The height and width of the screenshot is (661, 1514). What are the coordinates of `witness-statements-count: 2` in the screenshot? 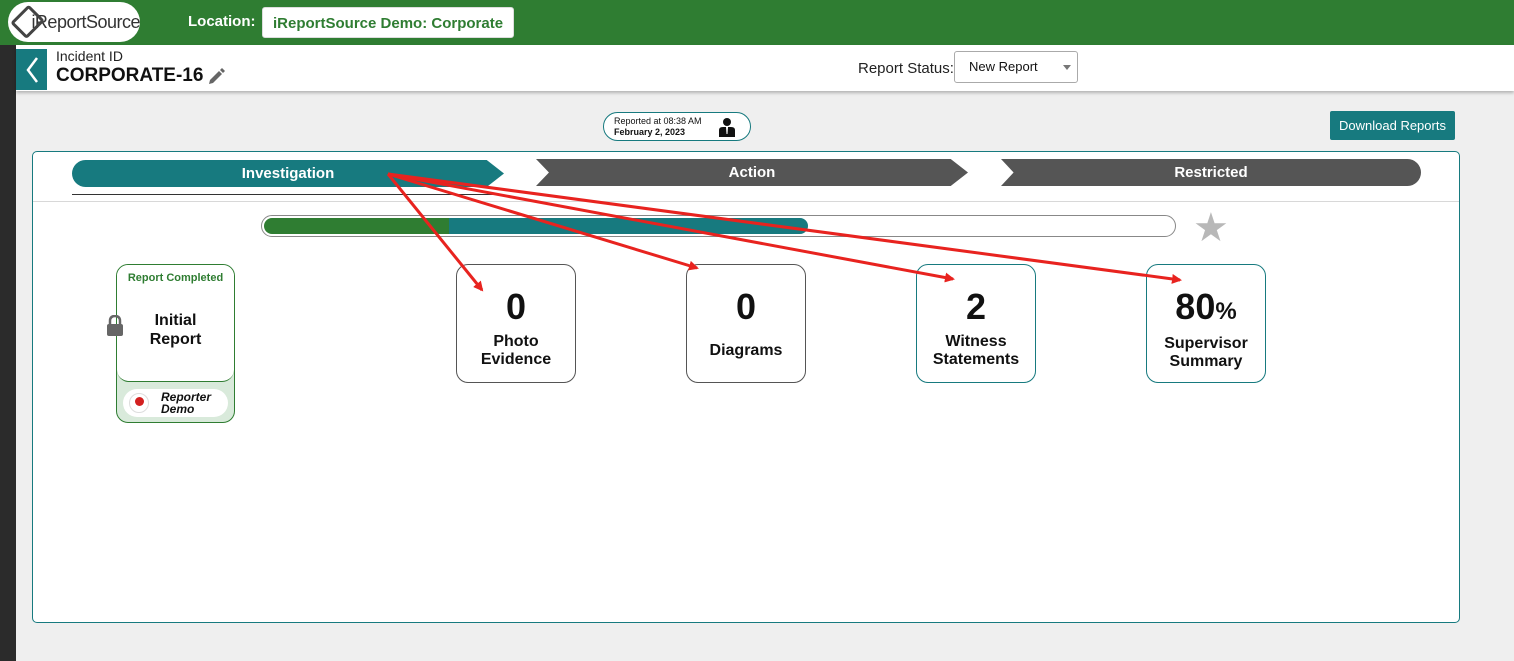 It's located at (976, 306).